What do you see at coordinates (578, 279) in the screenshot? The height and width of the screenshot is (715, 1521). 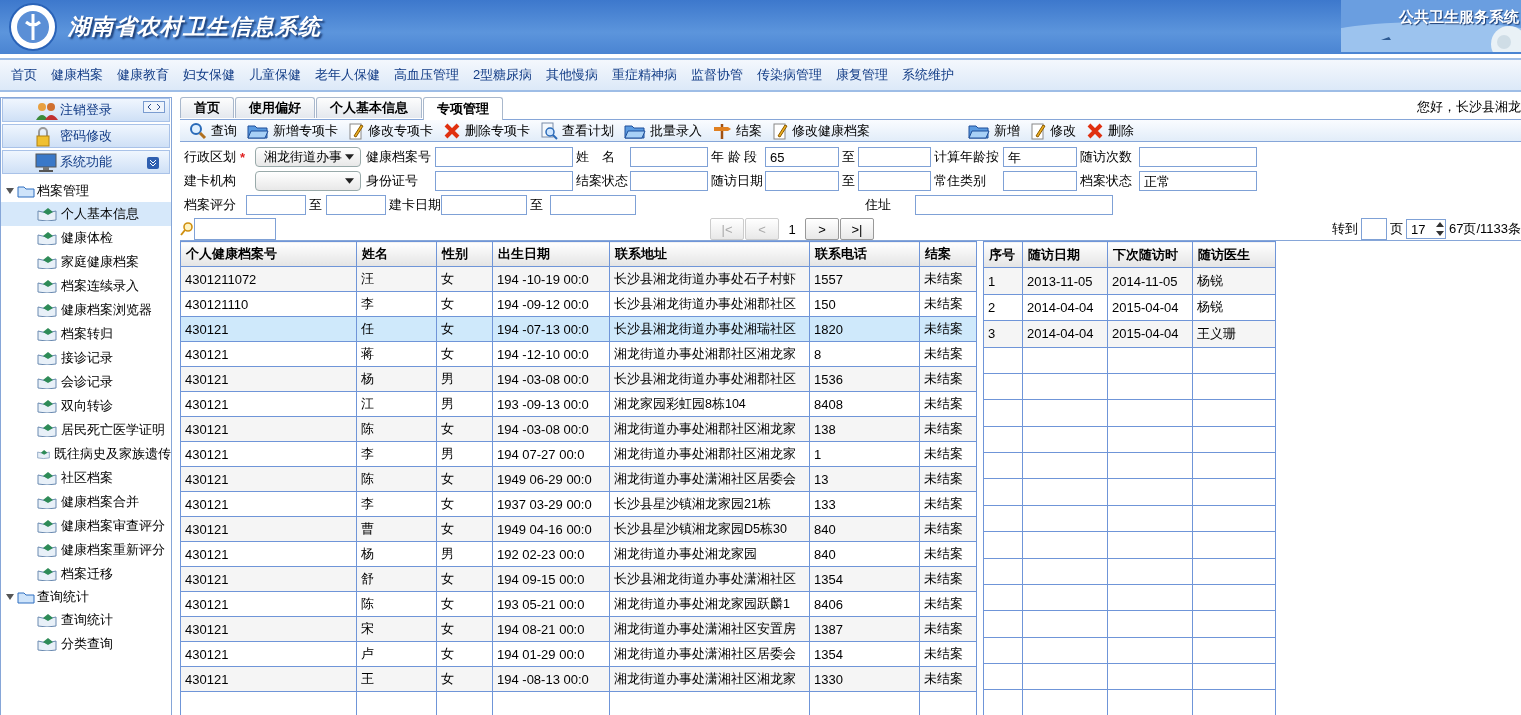 I see `table-row: 4301211072 汪 女 194 -10-19 00:0 长沙县湘龙街道办事处石子村虾 1557 未结案` at bounding box center [578, 279].